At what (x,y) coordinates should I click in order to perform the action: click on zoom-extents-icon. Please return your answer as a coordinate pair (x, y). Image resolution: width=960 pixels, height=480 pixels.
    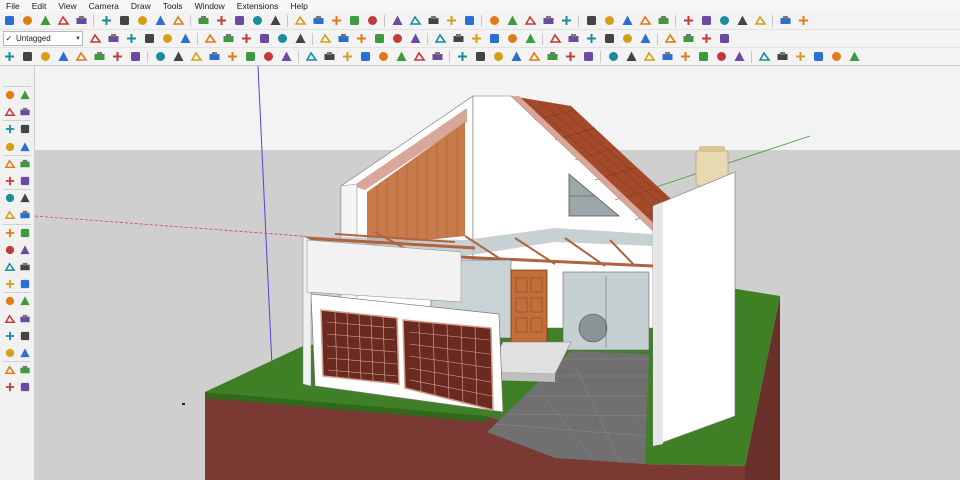
    Looking at the image, I should click on (10, 336).